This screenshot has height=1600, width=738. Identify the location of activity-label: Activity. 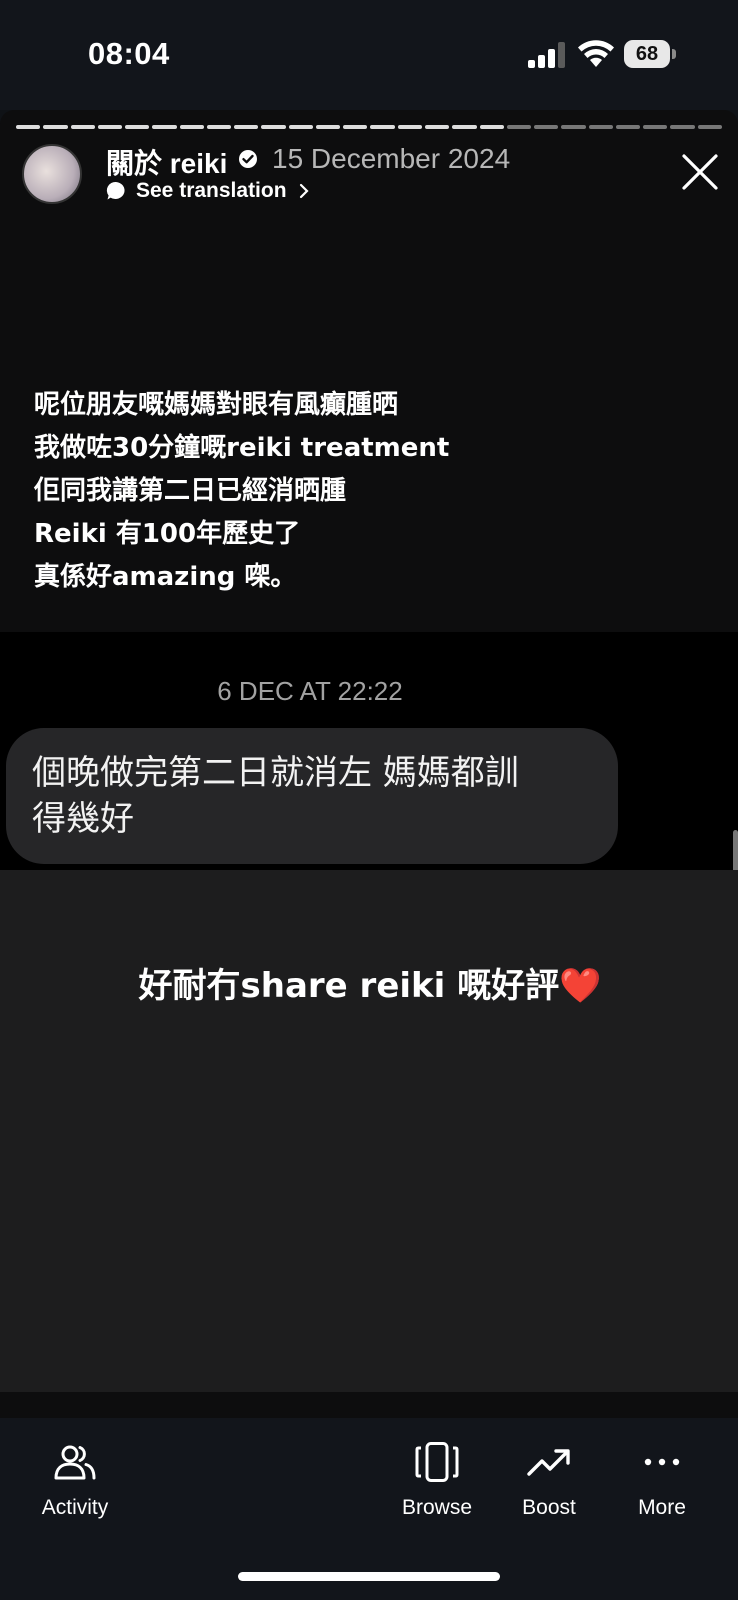
(75, 1507).